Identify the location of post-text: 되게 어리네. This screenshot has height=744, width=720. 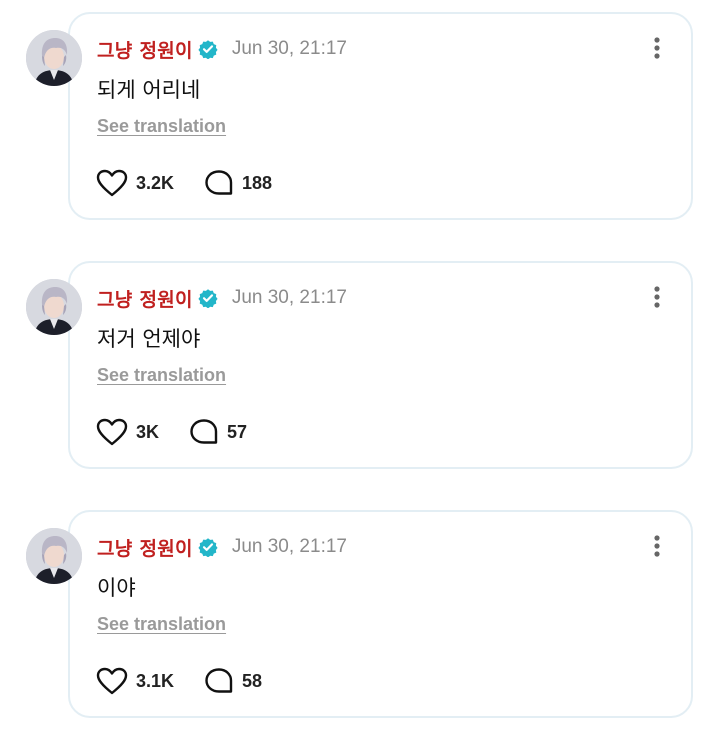
(149, 90).